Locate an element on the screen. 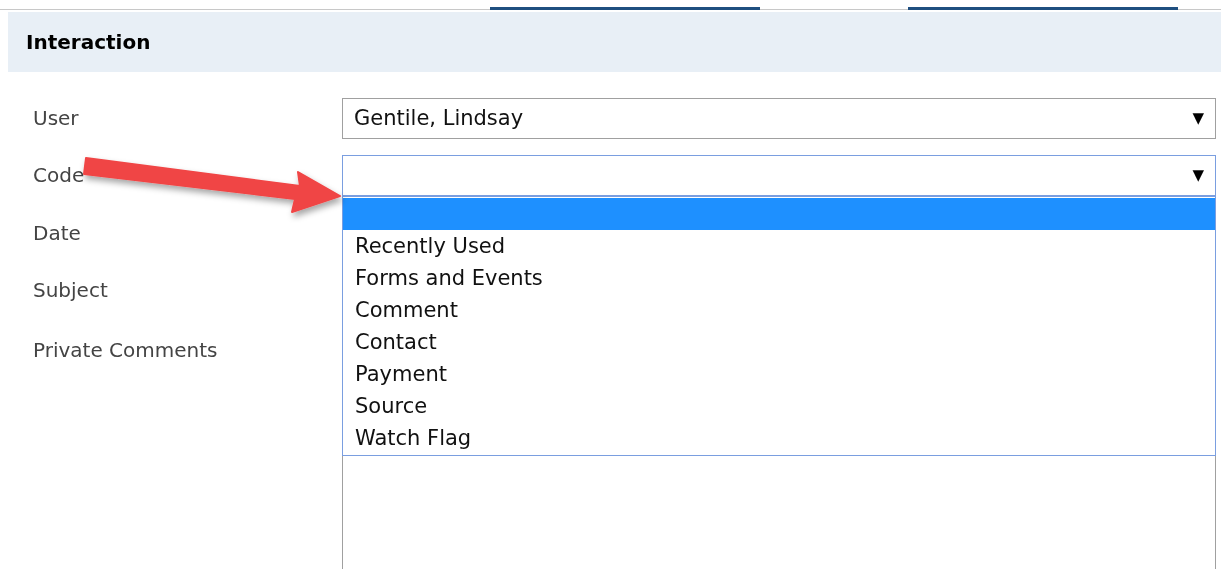 The height and width of the screenshot is (569, 1221). section-title: Interaction is located at coordinates (88, 42).